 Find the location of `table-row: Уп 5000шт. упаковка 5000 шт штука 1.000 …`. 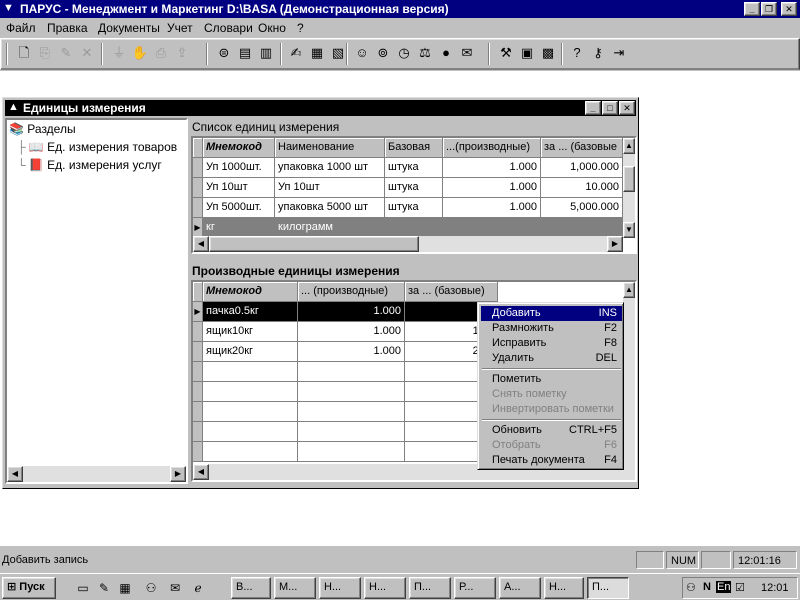

table-row: Уп 5000шт. упаковка 5000 шт штука 1.000 … is located at coordinates (408, 208).